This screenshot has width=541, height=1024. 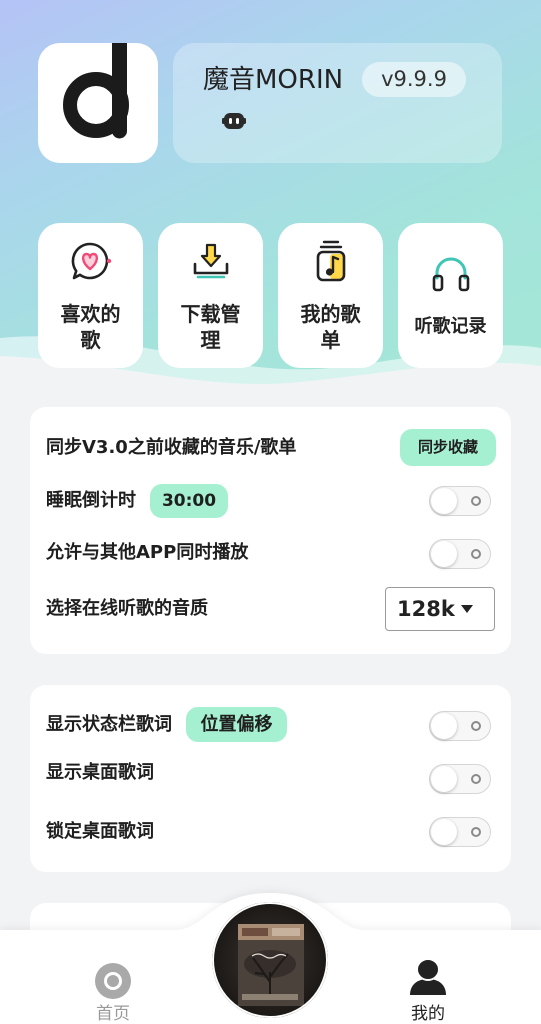 I want to click on nav-label-home: 首页, so click(x=113, y=1014).